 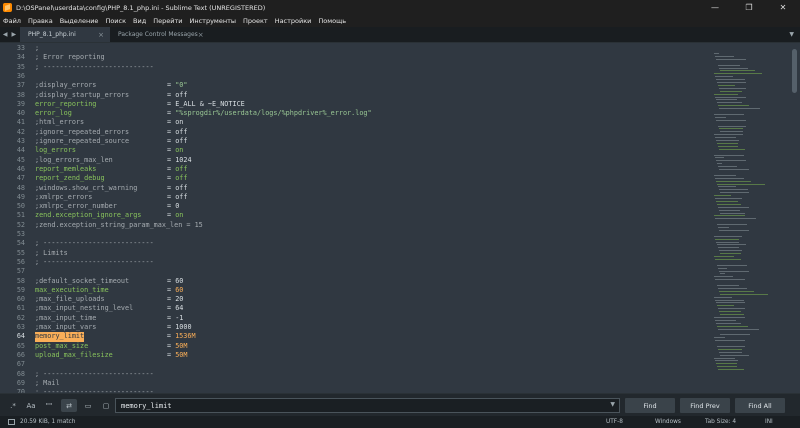 What do you see at coordinates (769, 422) in the screenshot?
I see `syntax-status: INI` at bounding box center [769, 422].